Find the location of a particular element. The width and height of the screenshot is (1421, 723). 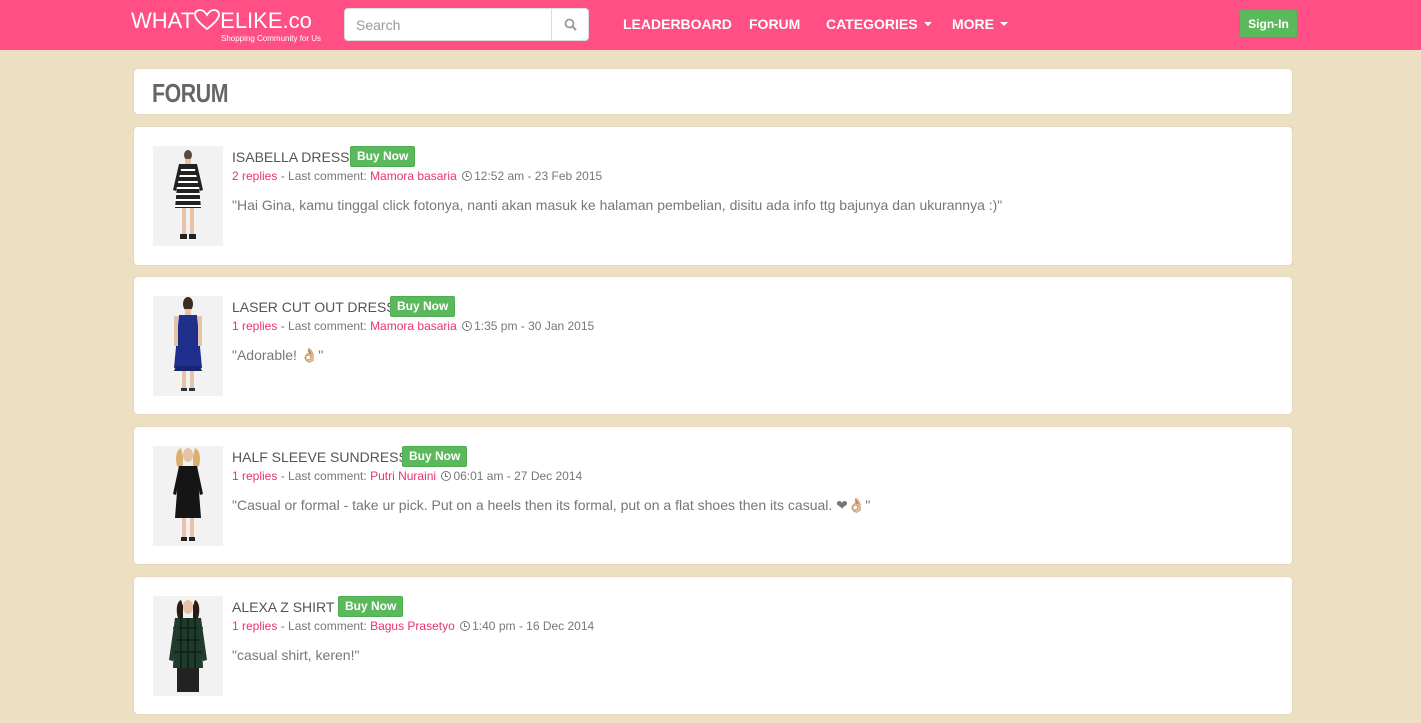

post-title: HALF SLEEVE SUNDRESS is located at coordinates (320, 457).